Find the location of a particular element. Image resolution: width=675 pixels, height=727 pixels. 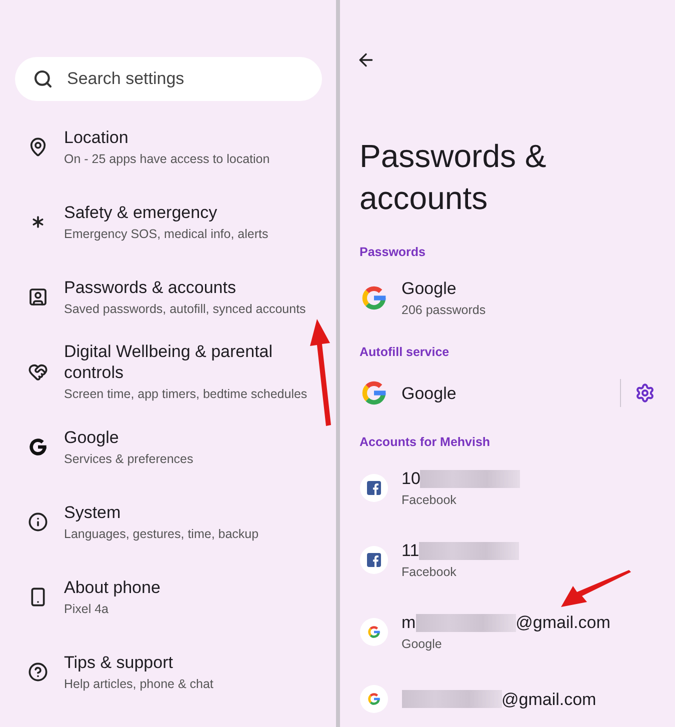

item-subtitle: Emergency SOS, medical info, alerts is located at coordinates (166, 234).